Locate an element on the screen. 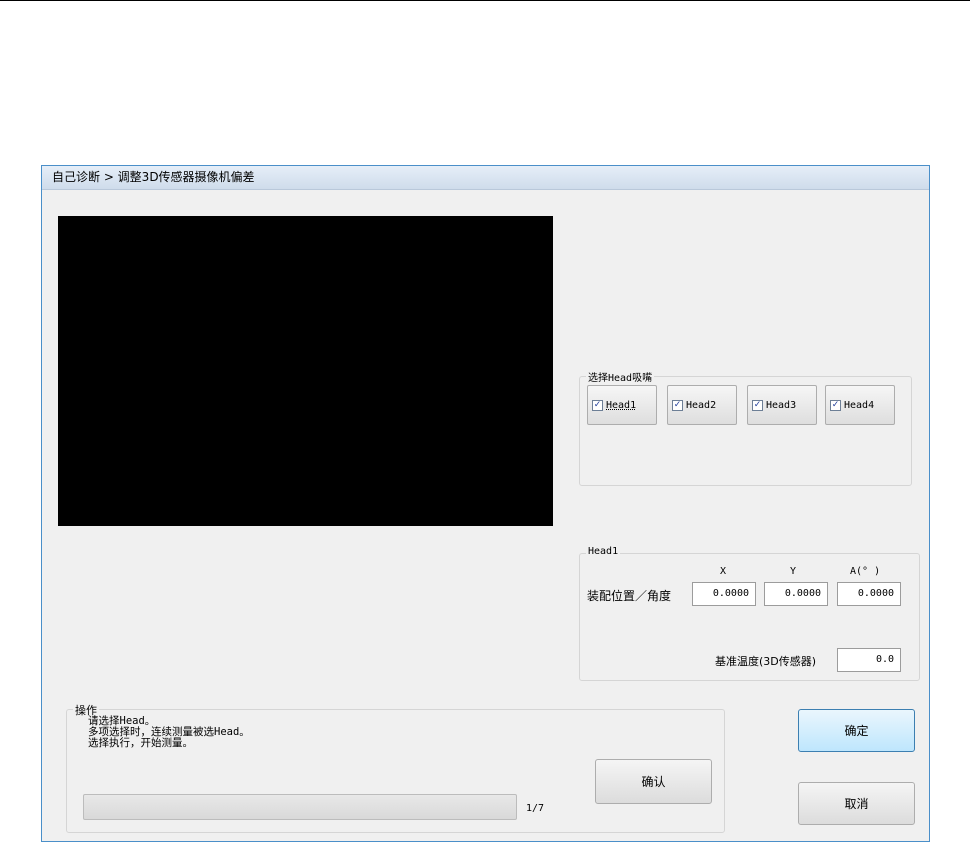 This screenshot has height=844, width=970. head3-label: Head3 is located at coordinates (781, 405).